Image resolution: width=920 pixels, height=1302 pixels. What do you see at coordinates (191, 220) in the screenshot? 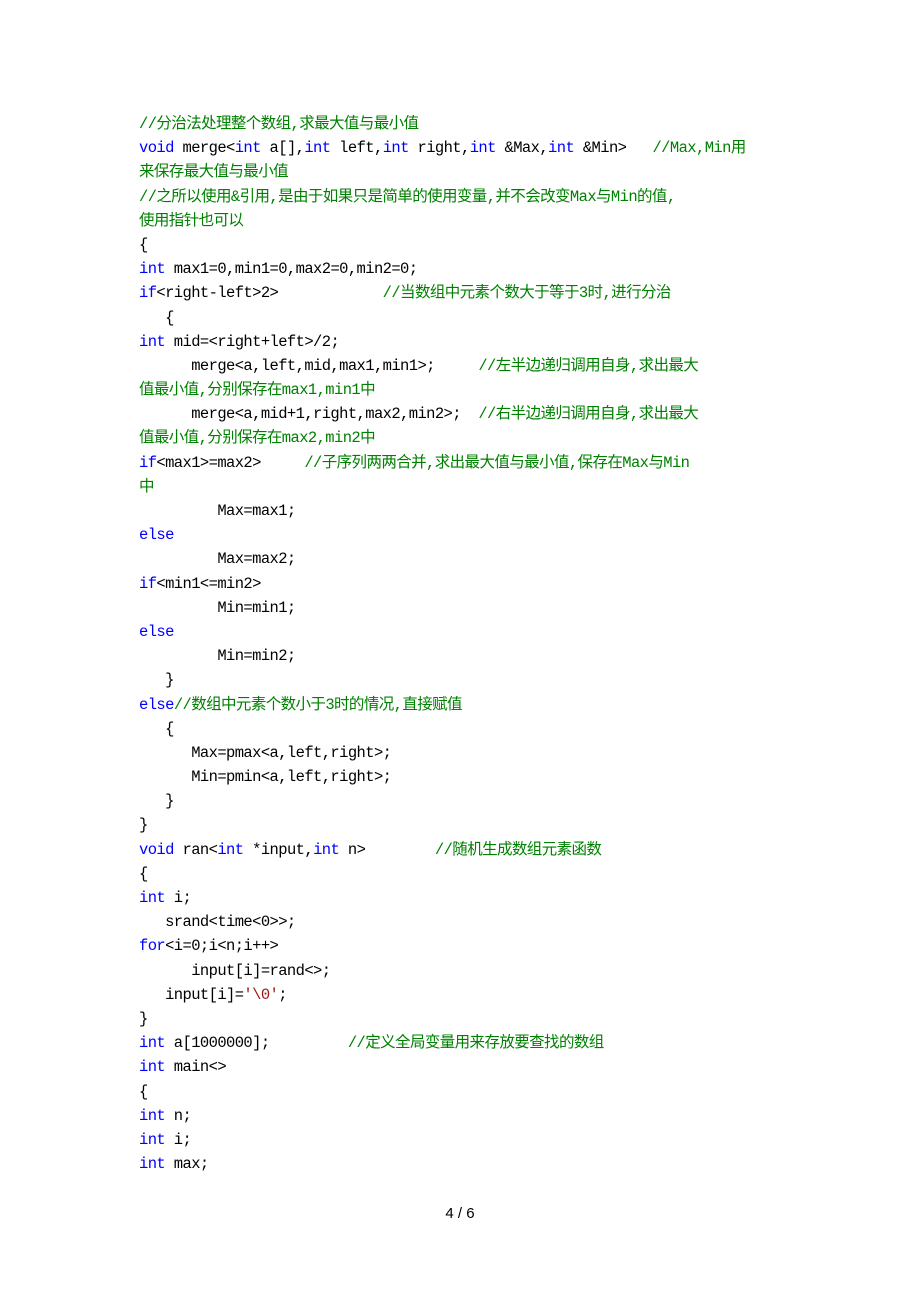
I see `comment-token: 使用指针也可以` at bounding box center [191, 220].